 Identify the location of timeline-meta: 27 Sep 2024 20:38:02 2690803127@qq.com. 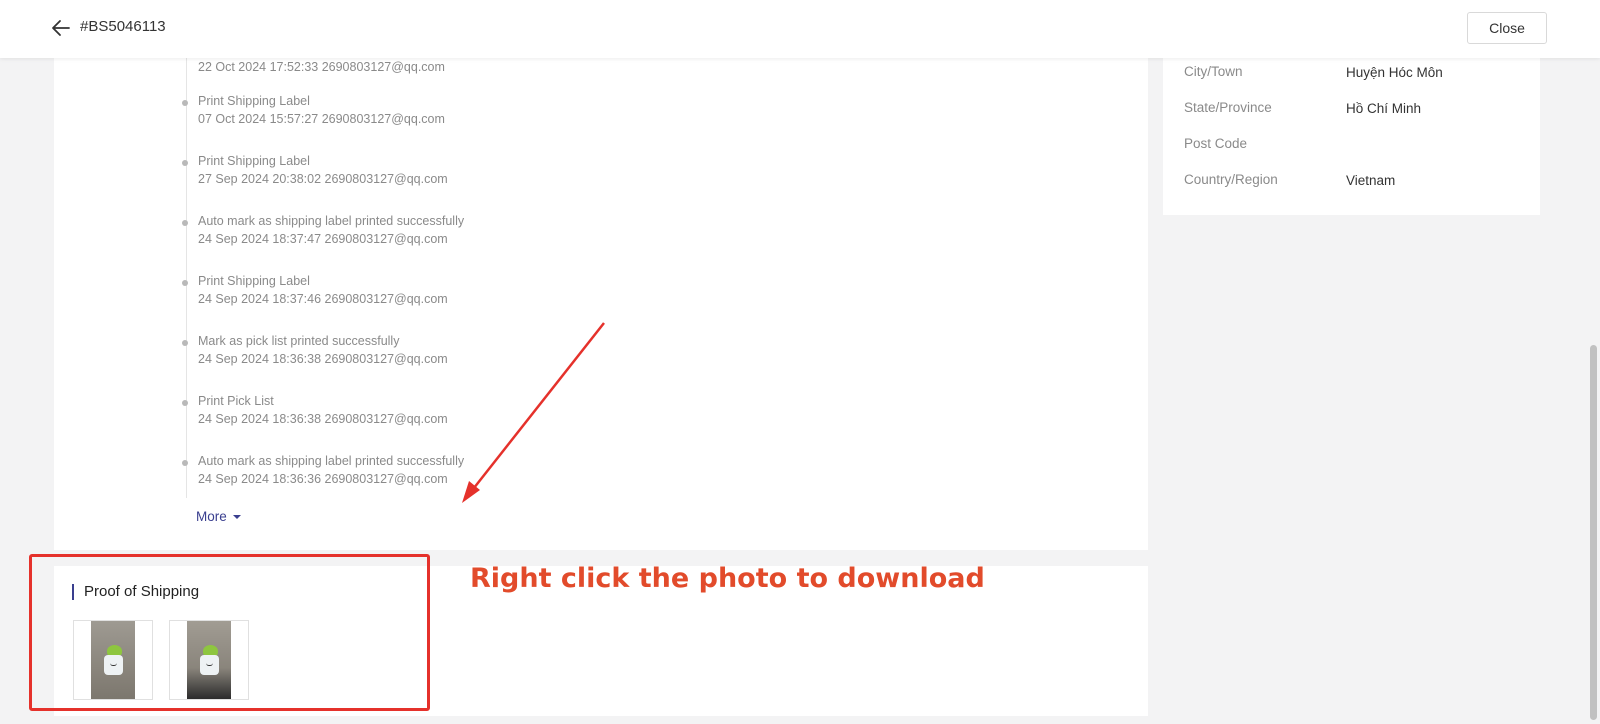
(323, 179).